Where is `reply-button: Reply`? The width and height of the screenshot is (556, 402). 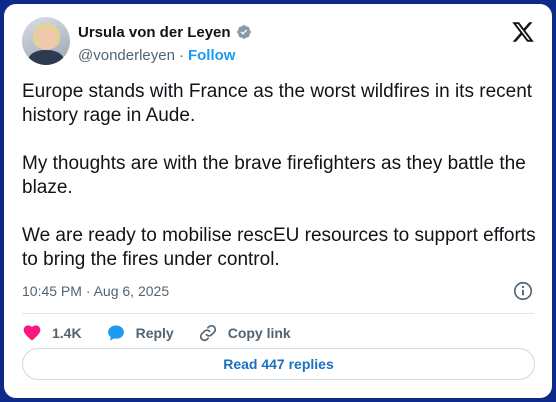
reply-button: Reply is located at coordinates (140, 333).